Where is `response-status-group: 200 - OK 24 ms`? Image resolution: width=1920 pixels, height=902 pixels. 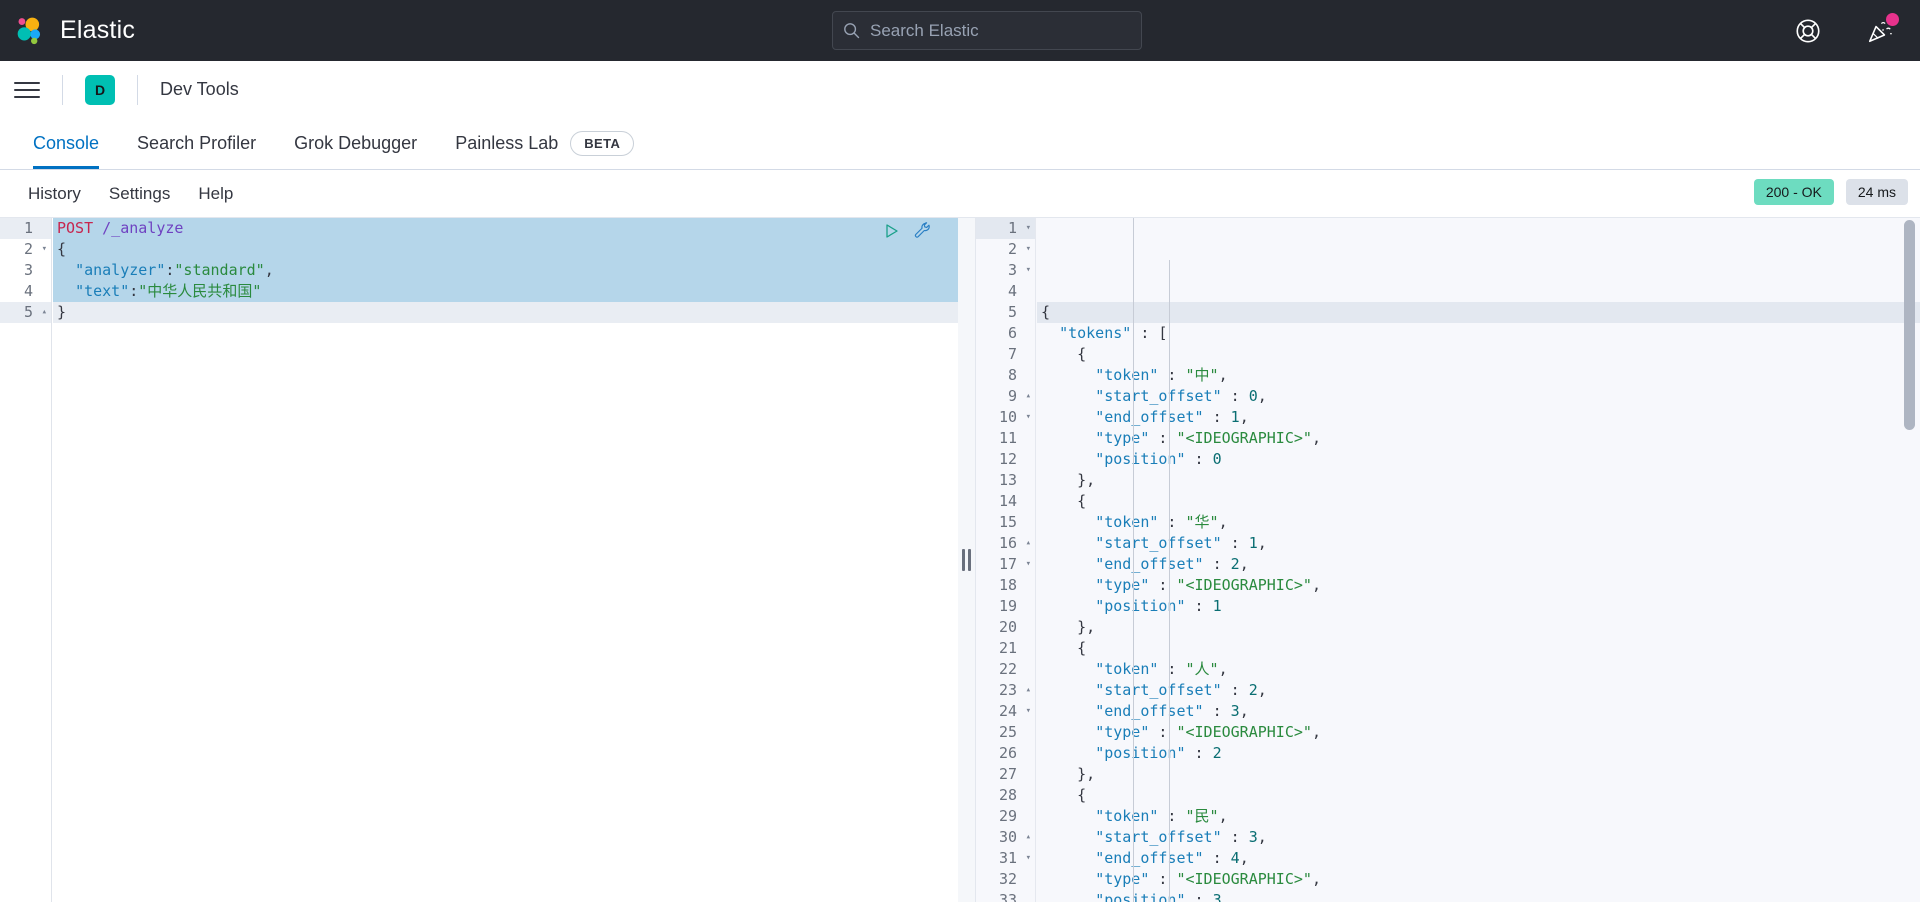
response-status-group: 200 - OK 24 ms is located at coordinates (1830, 192).